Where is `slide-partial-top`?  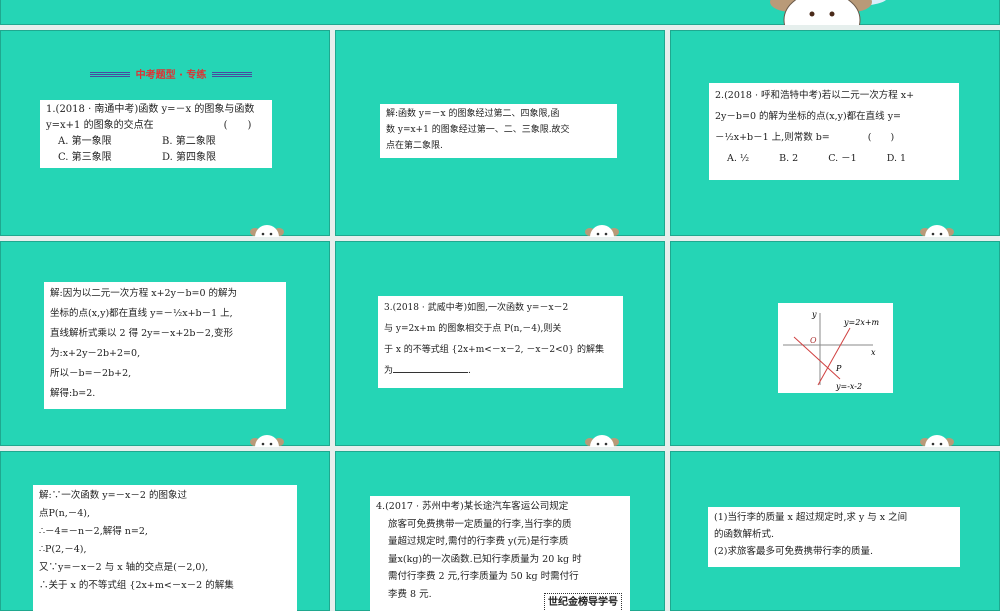 slide-partial-top is located at coordinates (500, 12).